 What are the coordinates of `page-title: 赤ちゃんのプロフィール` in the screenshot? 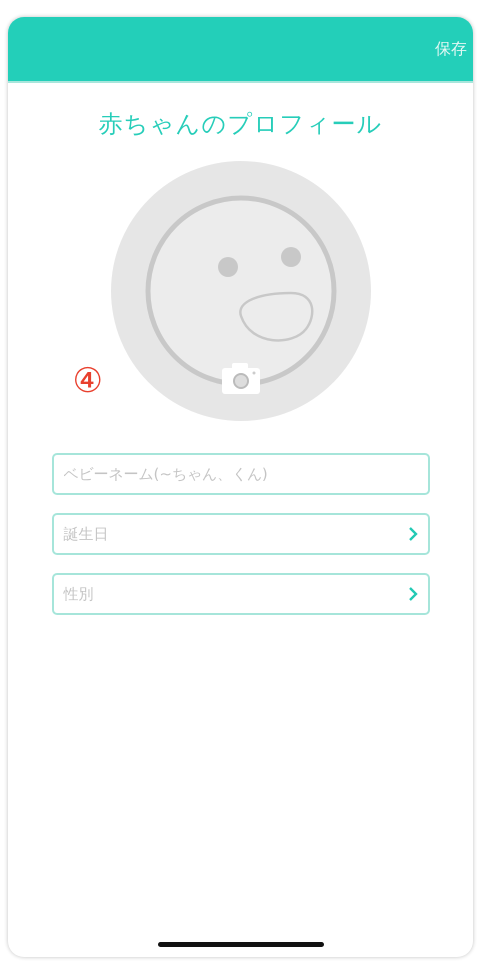 It's located at (240, 124).